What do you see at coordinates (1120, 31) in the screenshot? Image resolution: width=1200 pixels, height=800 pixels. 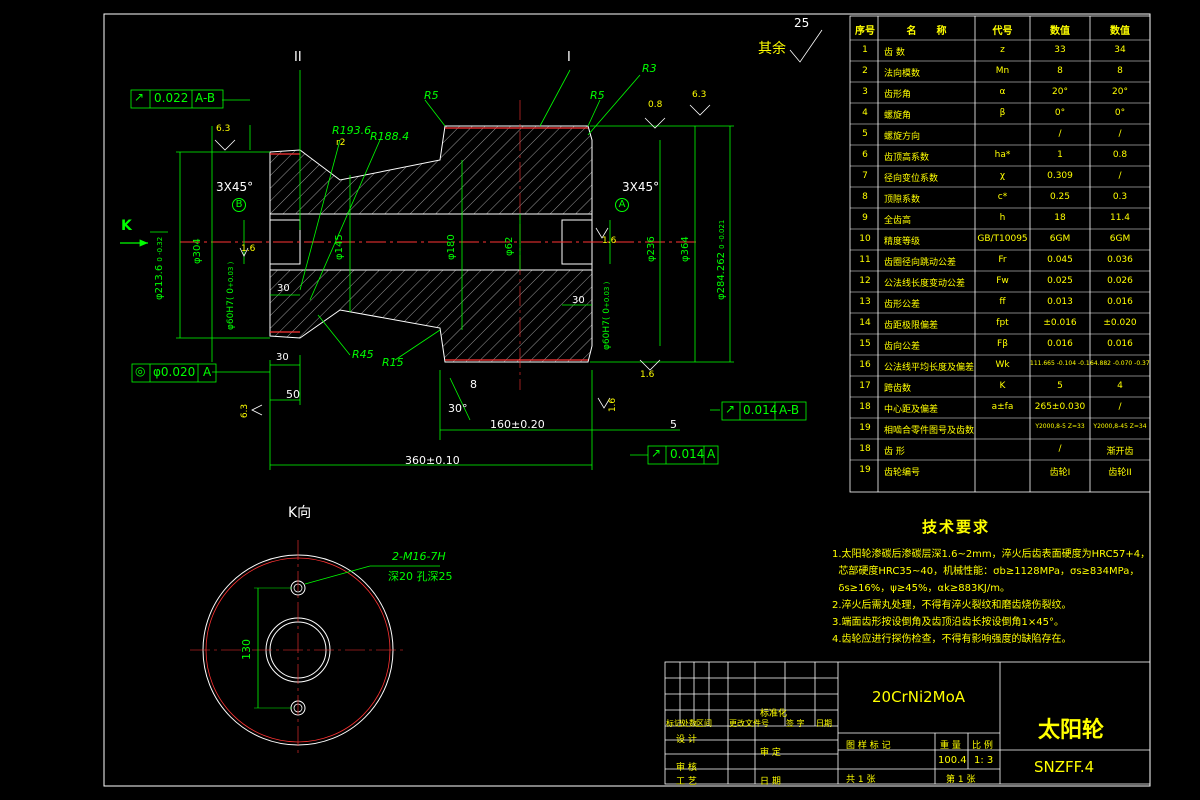 I see `table-header-cell: 数值` at bounding box center [1120, 31].